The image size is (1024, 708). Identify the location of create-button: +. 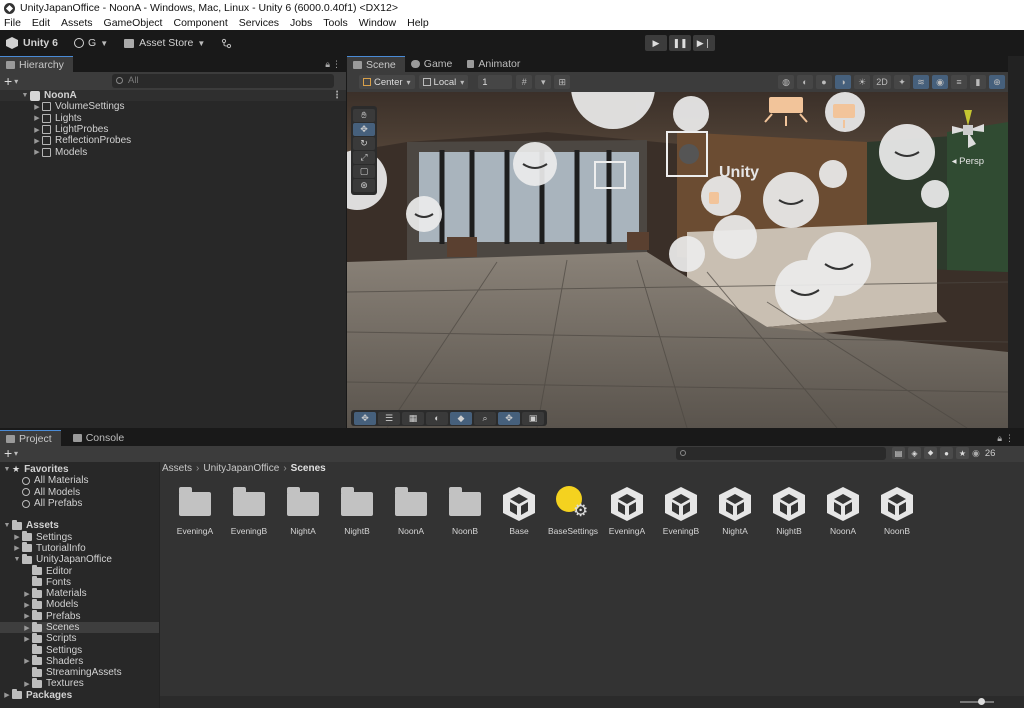
(8, 81).